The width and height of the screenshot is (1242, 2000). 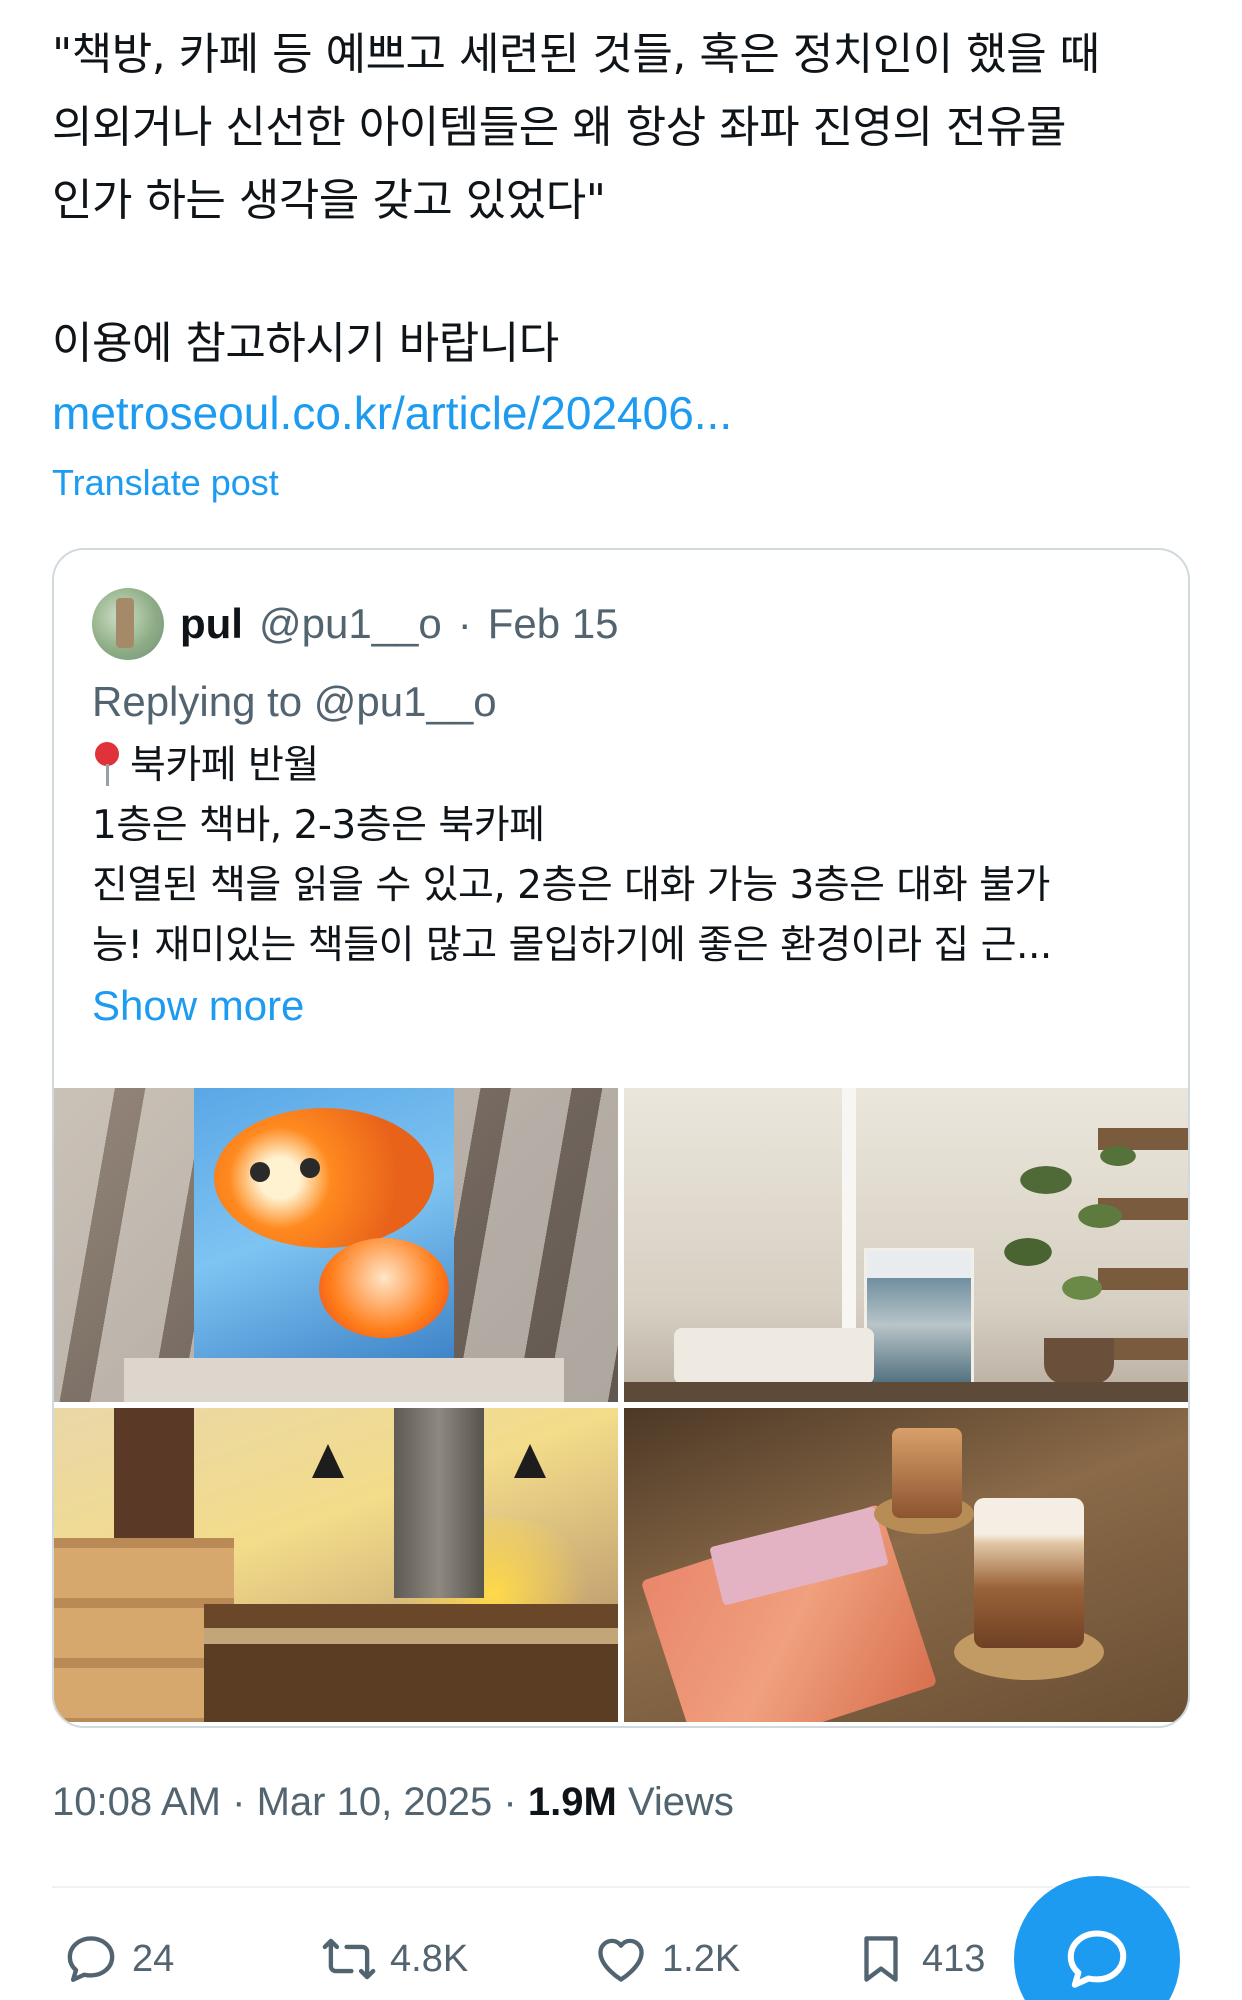 What do you see at coordinates (405, 701) in the screenshot?
I see `replying-to-handle: @pu1__o` at bounding box center [405, 701].